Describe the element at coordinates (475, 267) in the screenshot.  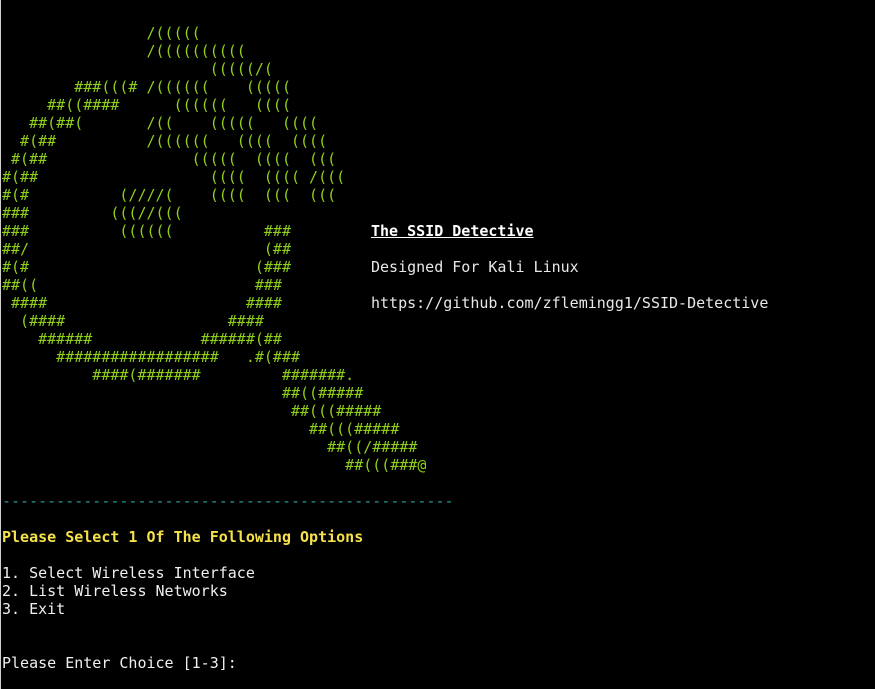
I see `app-subtitle: Designed For Kali Linux` at that location.